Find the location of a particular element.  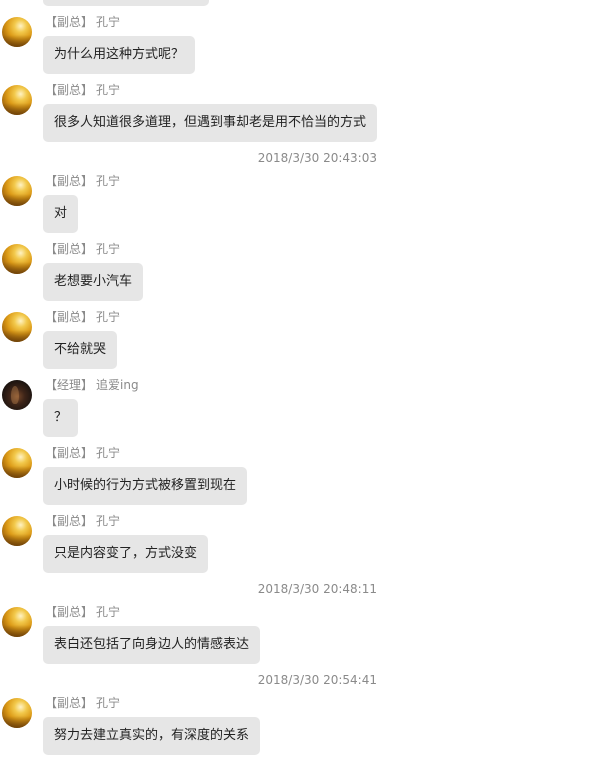

sender-label: 【经理】 追爱ing is located at coordinates (92, 385).